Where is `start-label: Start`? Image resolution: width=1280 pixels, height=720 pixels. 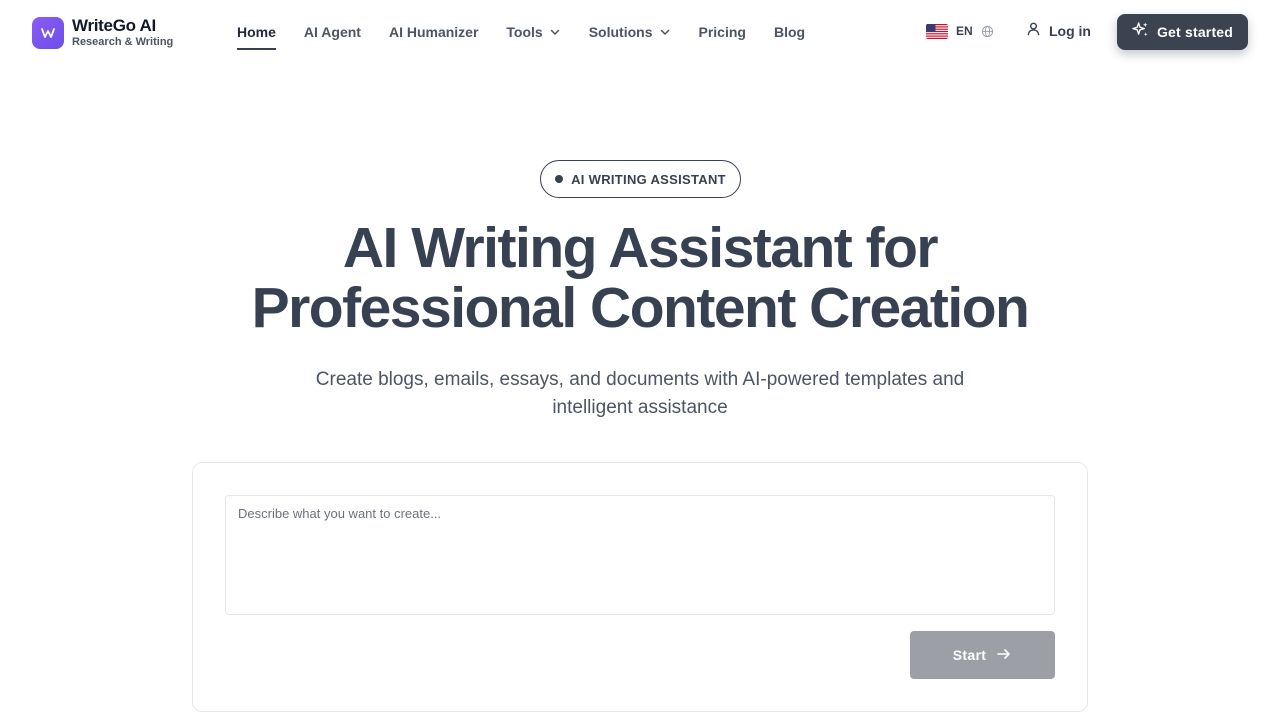 start-label: Start is located at coordinates (969, 655).